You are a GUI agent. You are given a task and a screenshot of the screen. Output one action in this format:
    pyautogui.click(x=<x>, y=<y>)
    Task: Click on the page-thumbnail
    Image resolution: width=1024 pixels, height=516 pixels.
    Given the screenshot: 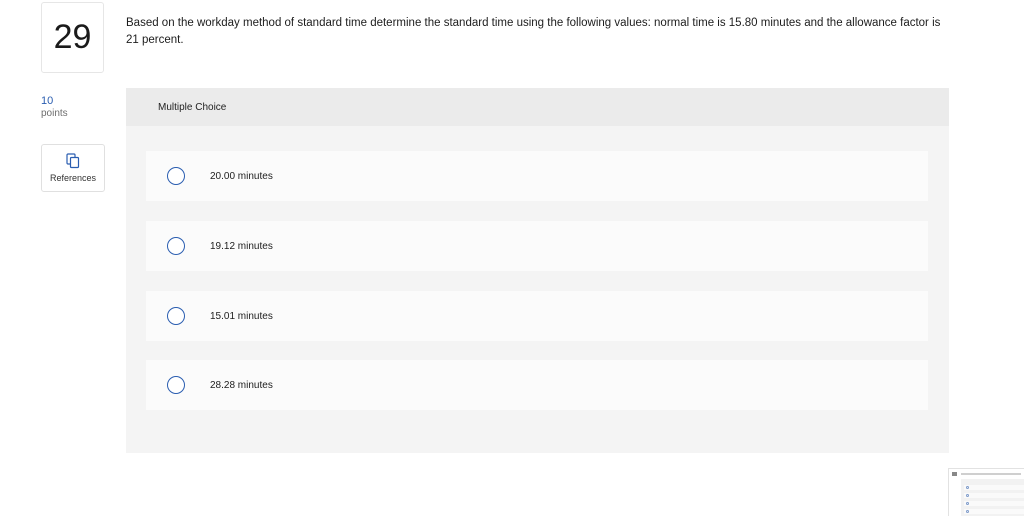 What is the action you would take?
    pyautogui.click(x=986, y=492)
    